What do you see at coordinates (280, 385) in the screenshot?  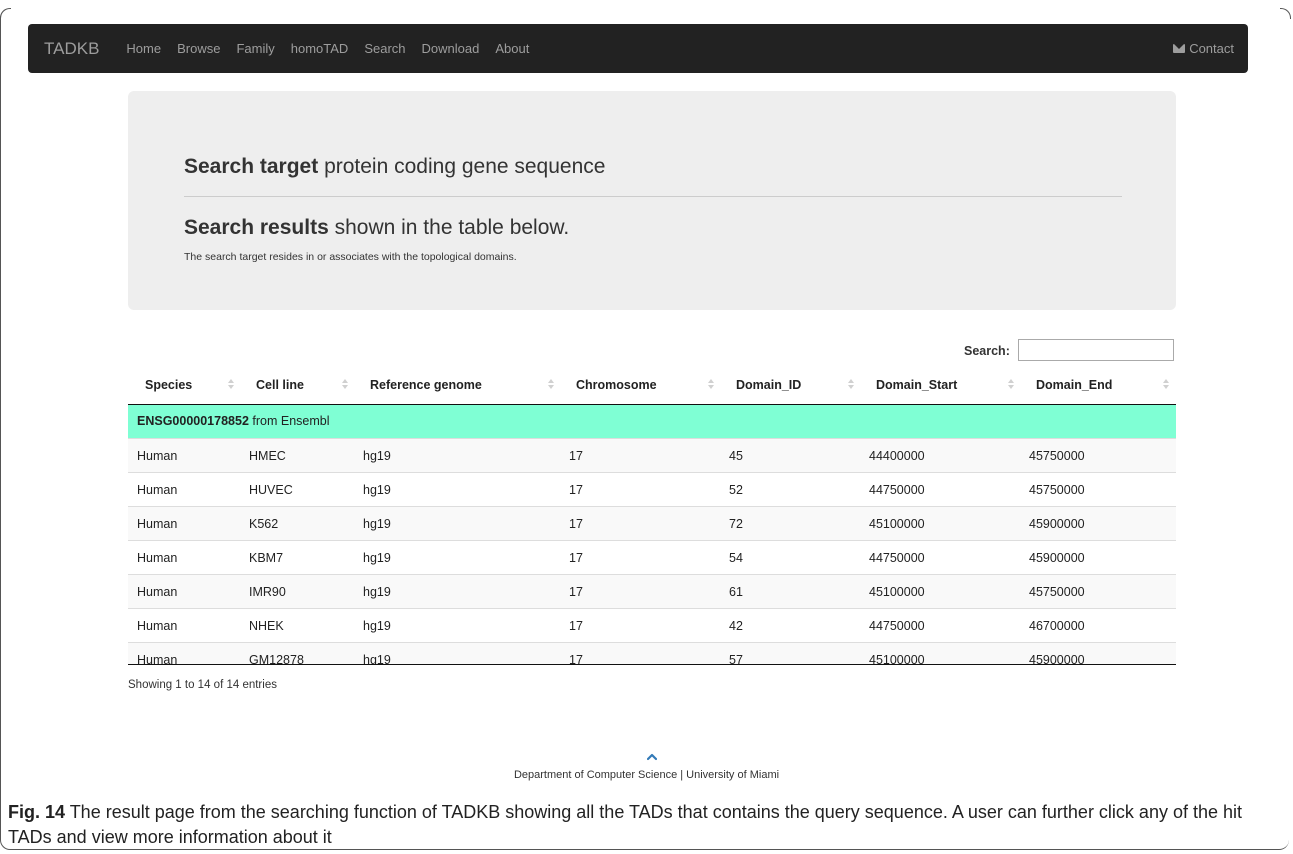 I see `column-header-cell-line: Cell line` at bounding box center [280, 385].